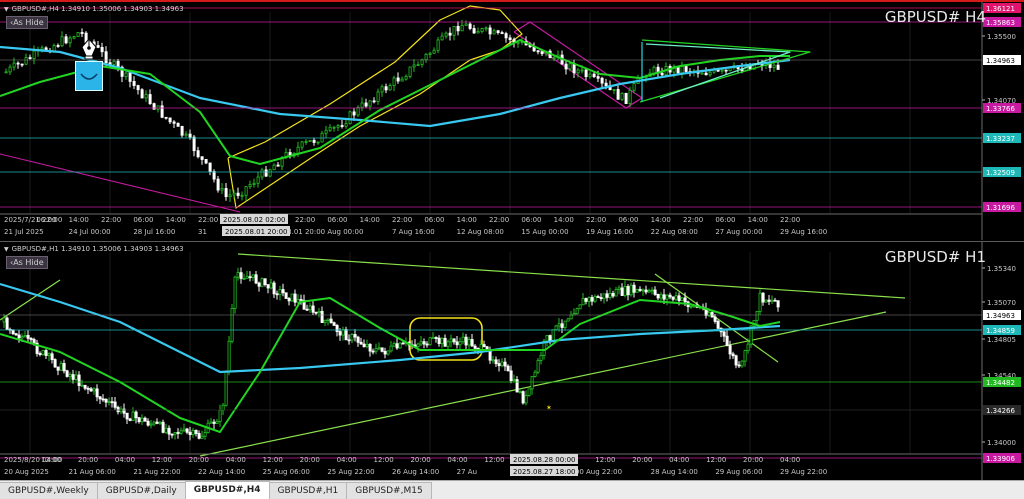  What do you see at coordinates (642, 460) in the screenshot?
I see `h1-time-label: 20:00` at bounding box center [642, 460].